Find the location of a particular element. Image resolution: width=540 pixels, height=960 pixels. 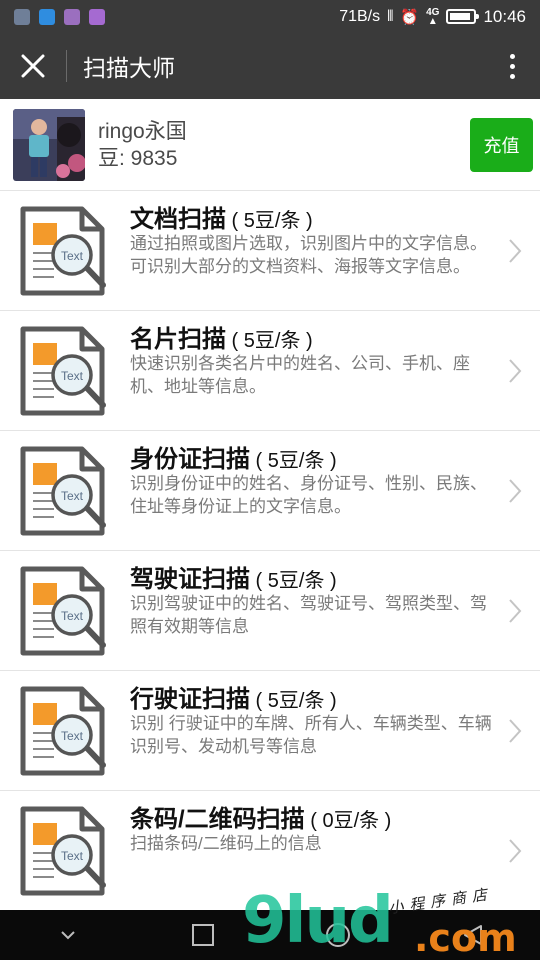

close-icon is located at coordinates (33, 66).